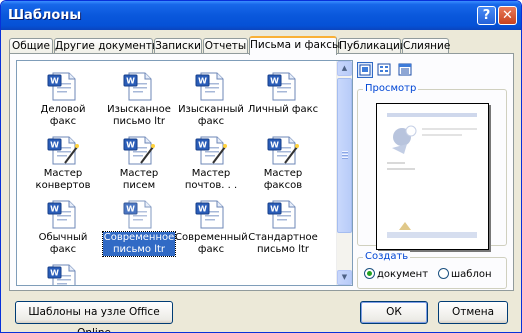 Image resolution: width=522 pixels, height=333 pixels. Describe the element at coordinates (471, 274) in the screenshot. I see `create-template-label: шаблон` at that location.